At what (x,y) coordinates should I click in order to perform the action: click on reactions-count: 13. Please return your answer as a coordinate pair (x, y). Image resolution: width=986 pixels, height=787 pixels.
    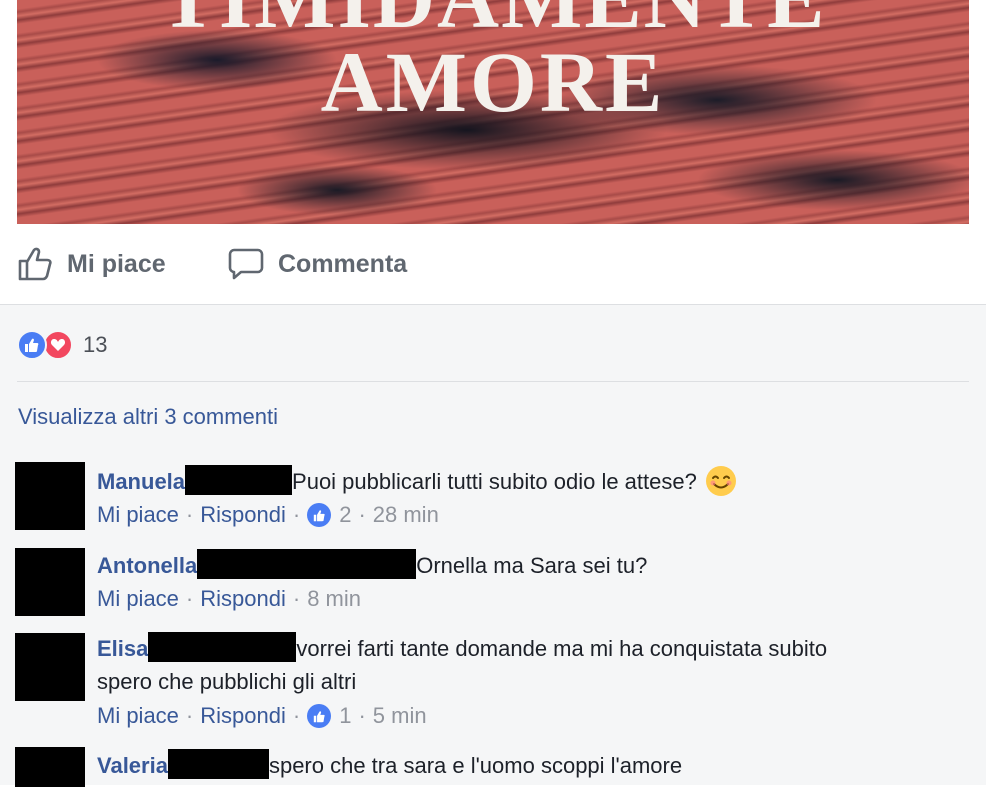
    Looking at the image, I should click on (95, 344).